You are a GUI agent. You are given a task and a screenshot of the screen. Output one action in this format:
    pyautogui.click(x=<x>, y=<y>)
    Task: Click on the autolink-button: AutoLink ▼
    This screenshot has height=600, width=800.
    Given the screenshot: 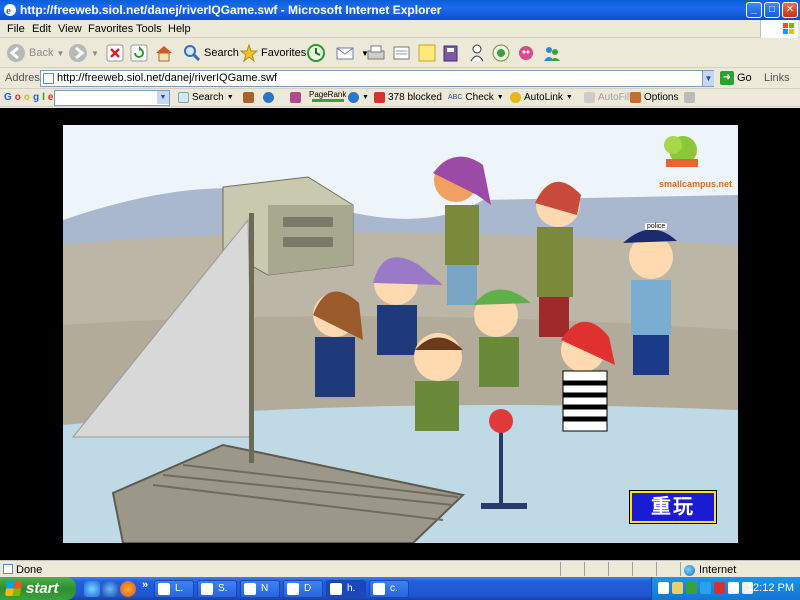 What is the action you would take?
    pyautogui.click(x=541, y=97)
    